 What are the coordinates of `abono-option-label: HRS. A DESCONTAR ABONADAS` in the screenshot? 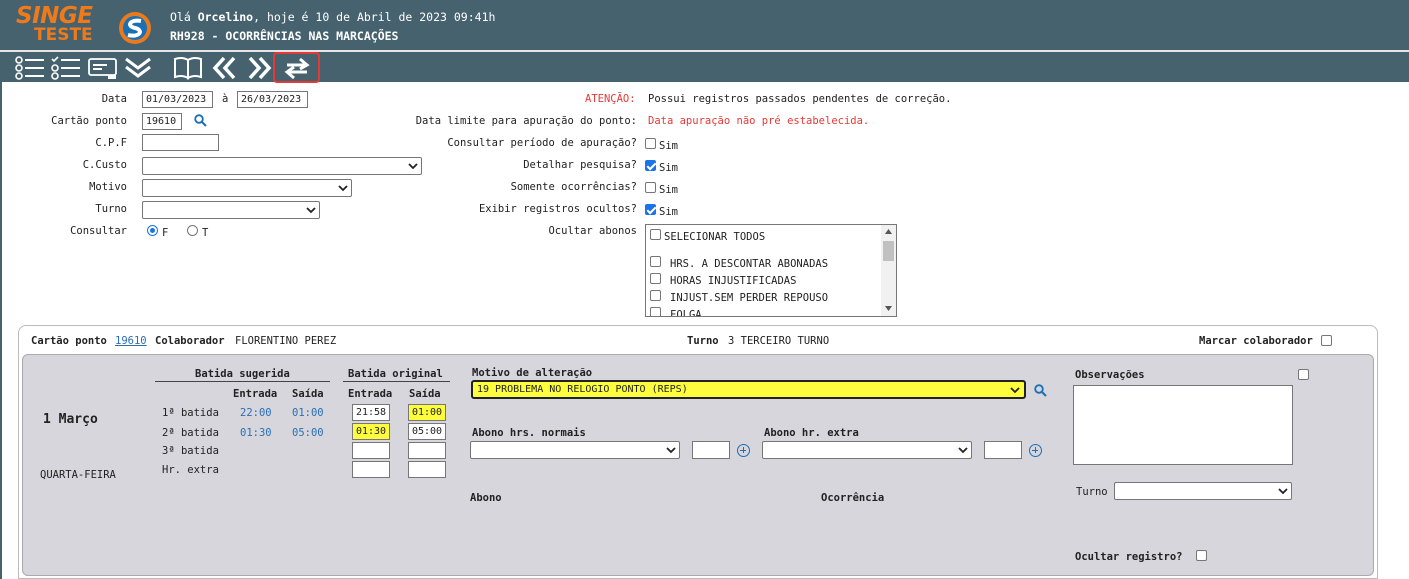 It's located at (749, 264).